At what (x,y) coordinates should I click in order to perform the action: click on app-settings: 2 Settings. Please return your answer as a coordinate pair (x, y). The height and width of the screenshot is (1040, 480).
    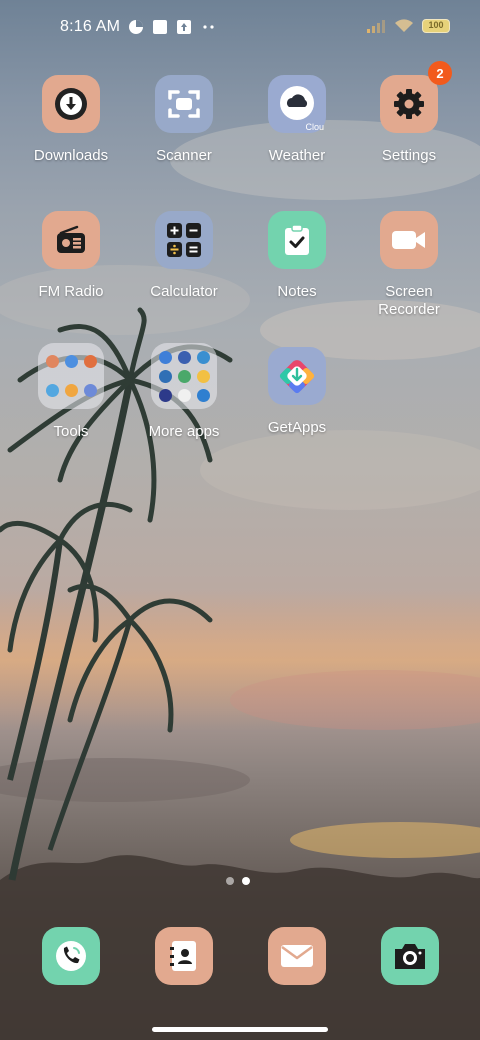
    Looking at the image, I should click on (409, 113).